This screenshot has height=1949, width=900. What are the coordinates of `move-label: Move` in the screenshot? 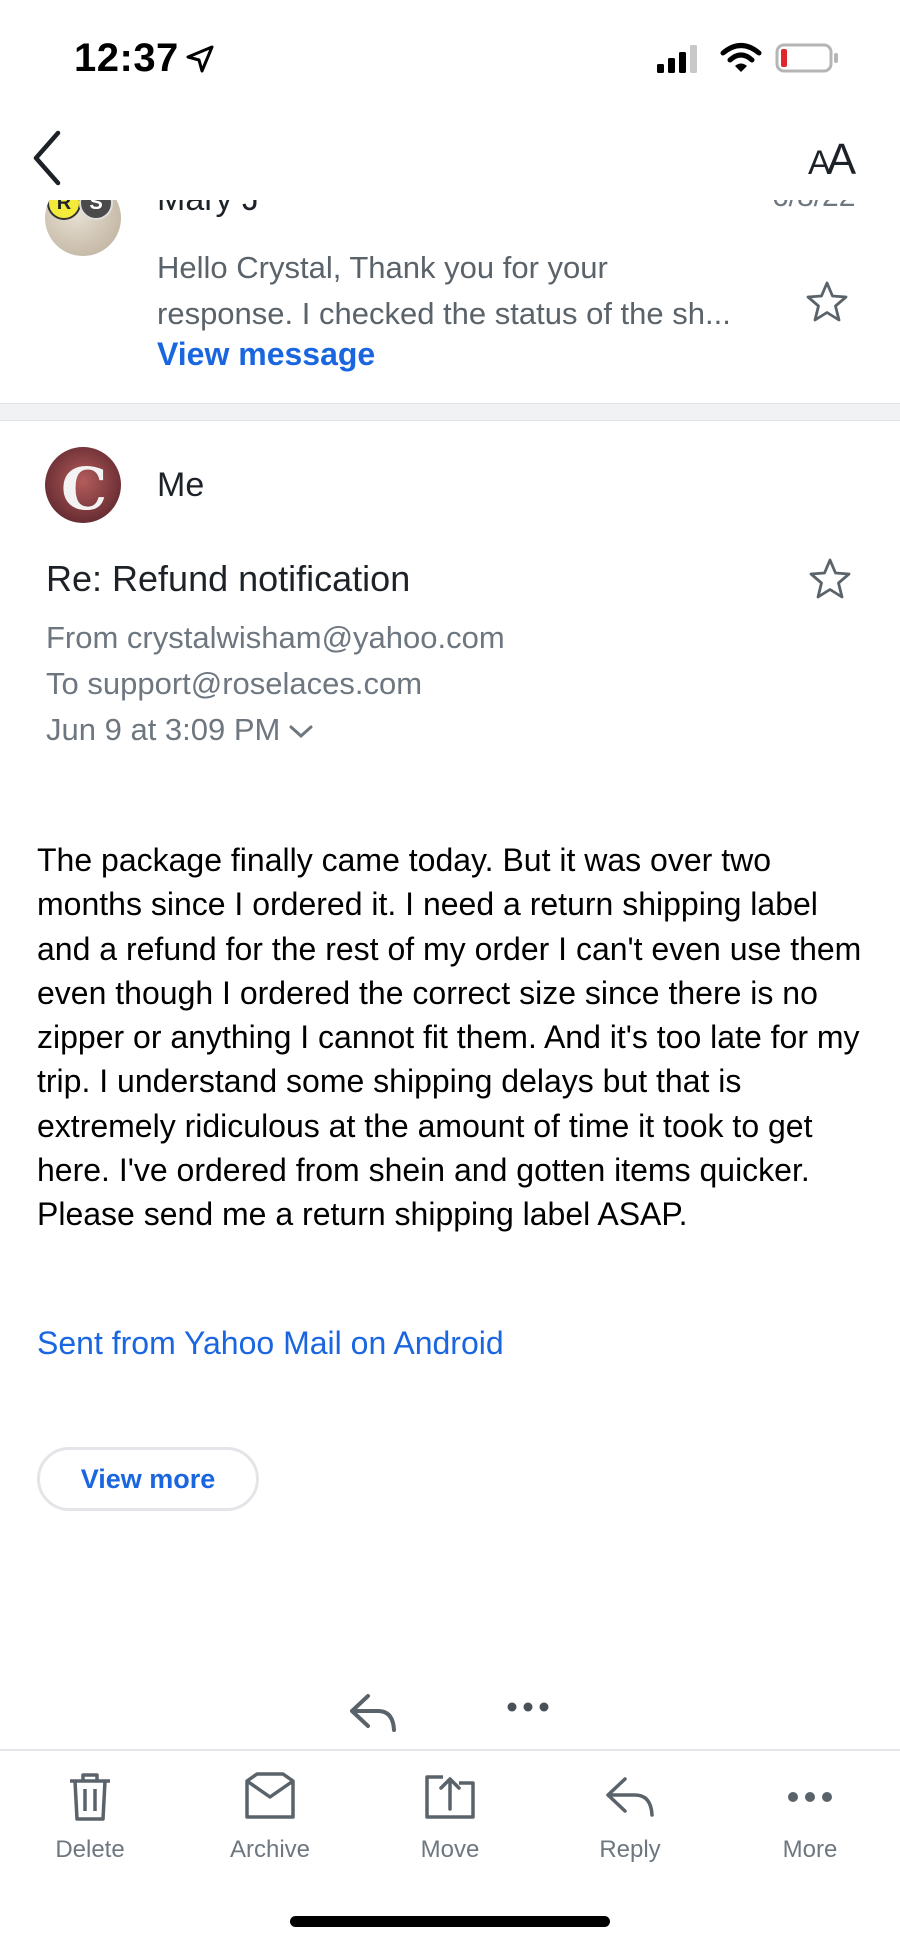 It's located at (450, 1849).